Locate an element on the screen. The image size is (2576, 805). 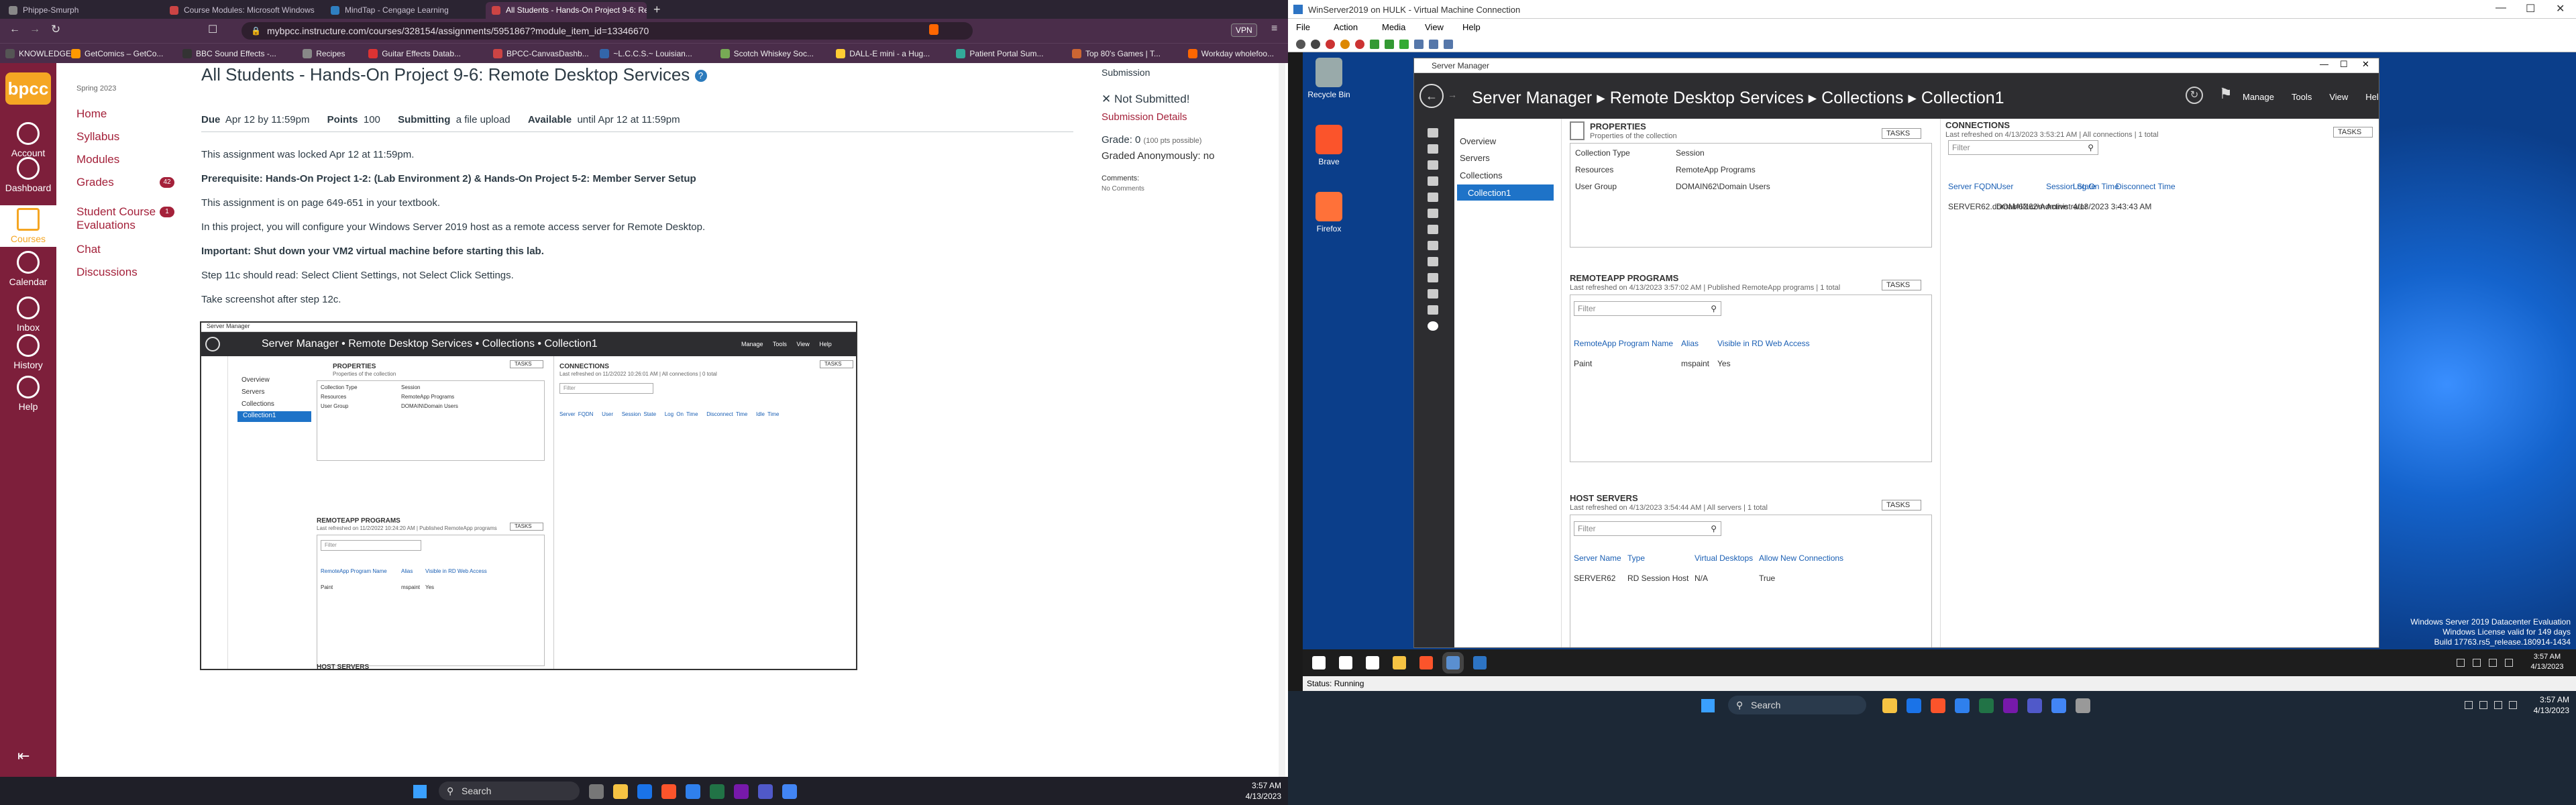
onenote-icon is located at coordinates (2010, 705).